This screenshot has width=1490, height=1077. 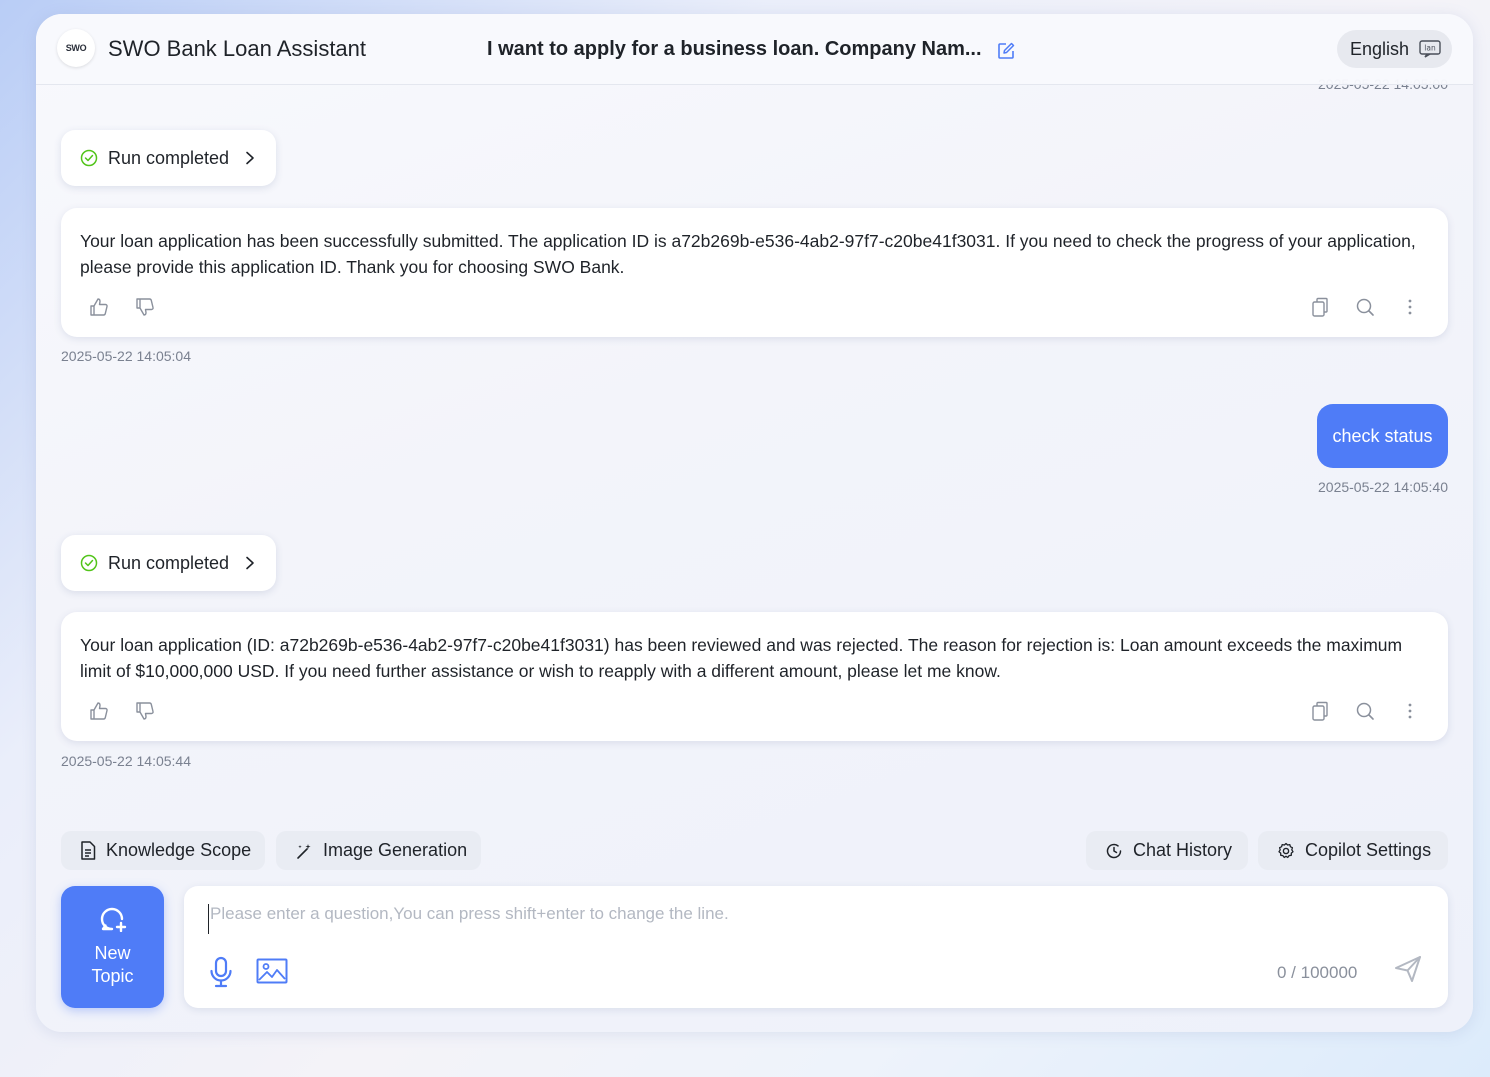 I want to click on microphone-icon, so click(x=221, y=972).